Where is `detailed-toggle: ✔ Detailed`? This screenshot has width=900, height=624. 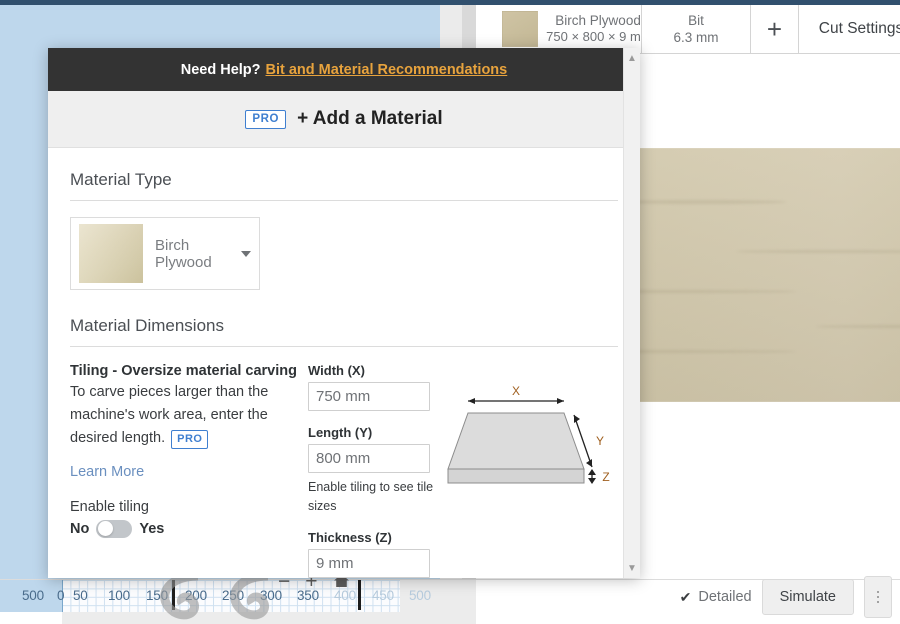 detailed-toggle: ✔ Detailed is located at coordinates (716, 597).